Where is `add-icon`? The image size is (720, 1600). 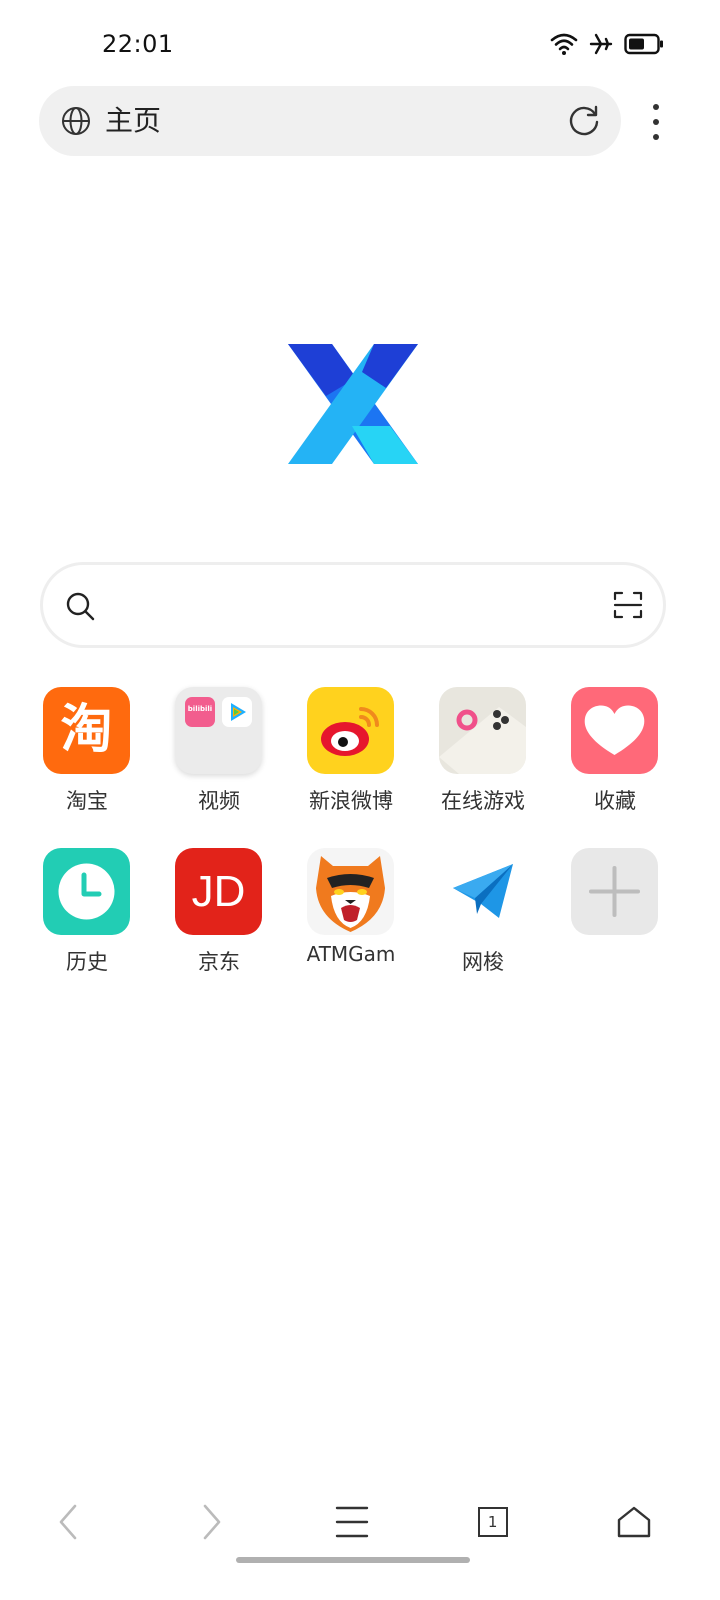
add-icon is located at coordinates (614, 891).